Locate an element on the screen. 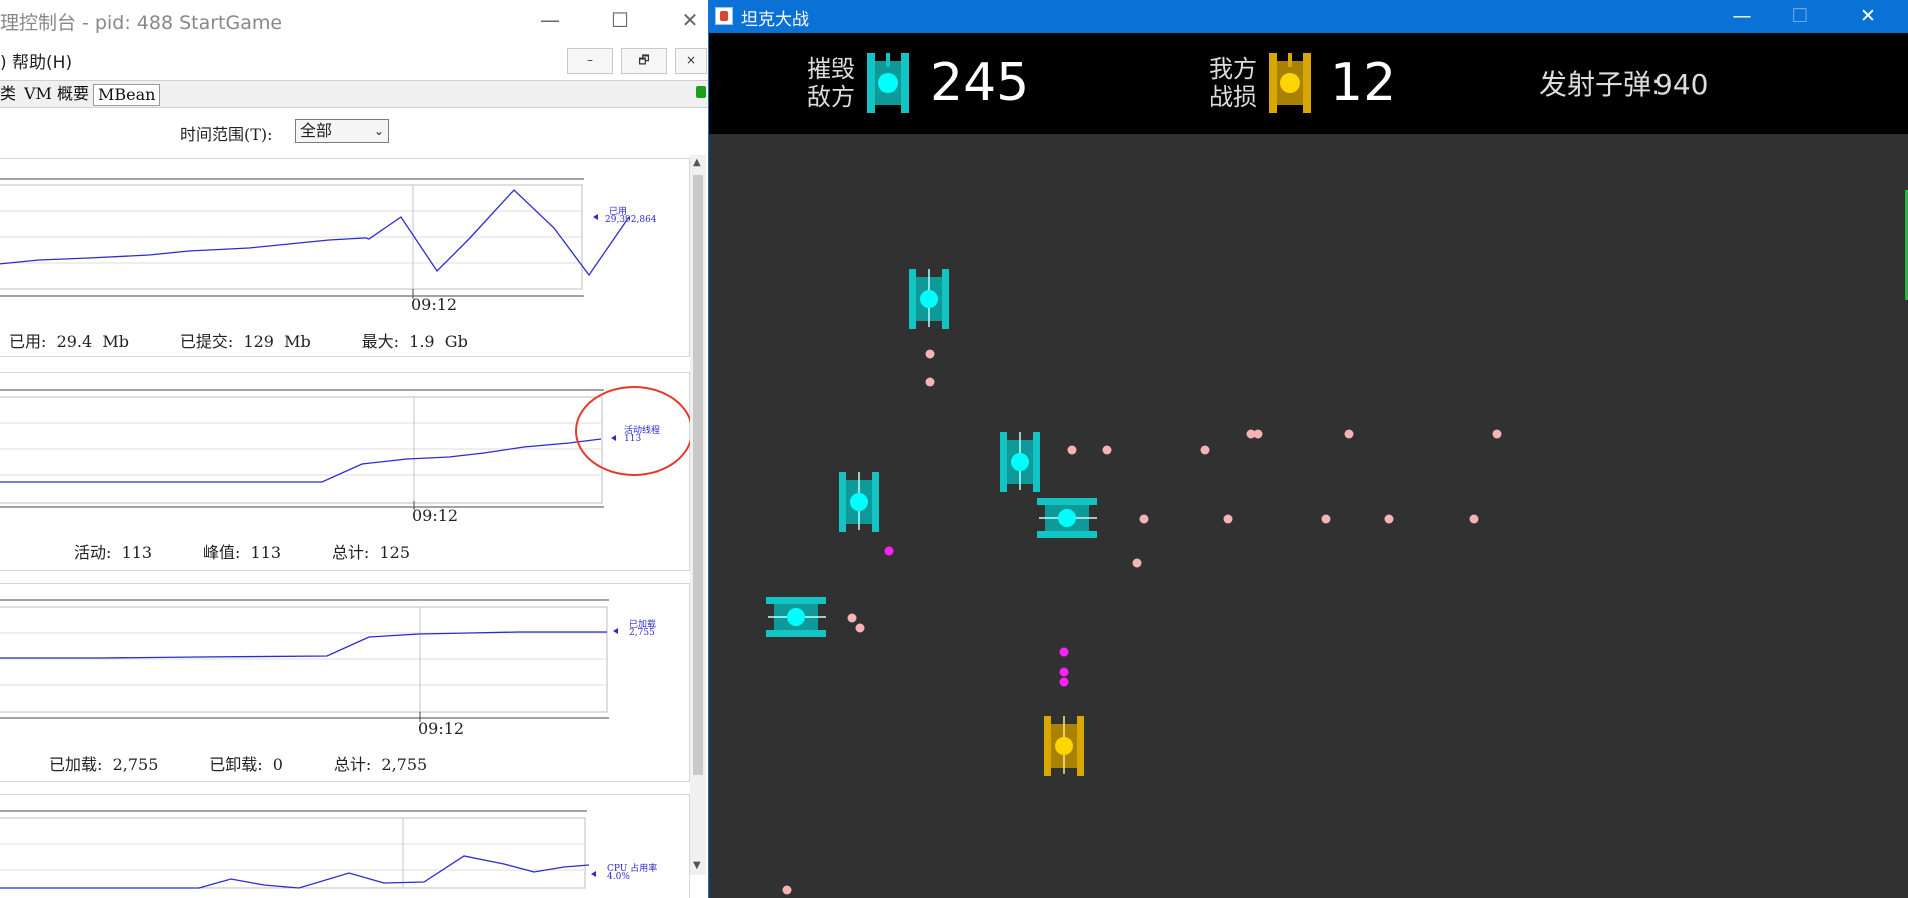 The width and height of the screenshot is (1908, 898). jconsole-close-button: ✕ is located at coordinates (690, 20).